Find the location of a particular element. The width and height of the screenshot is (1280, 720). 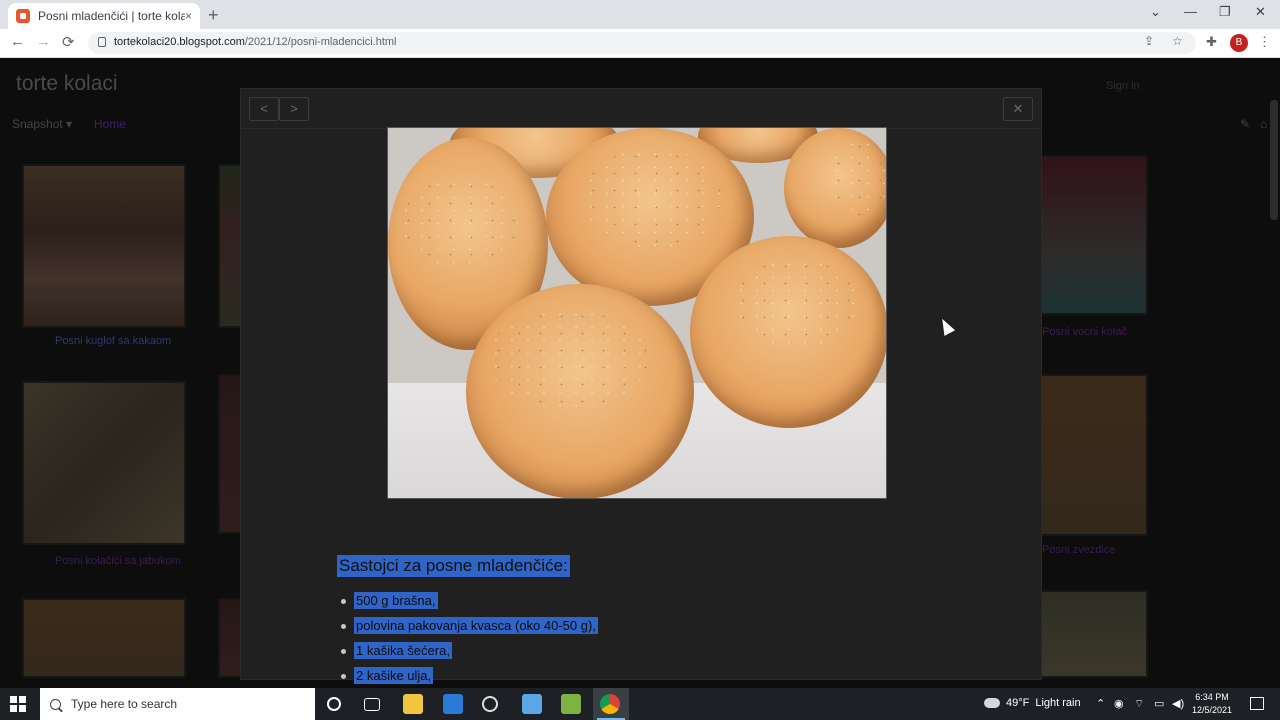

tab-search-icon: ⌄ is located at coordinates (1155, 12).